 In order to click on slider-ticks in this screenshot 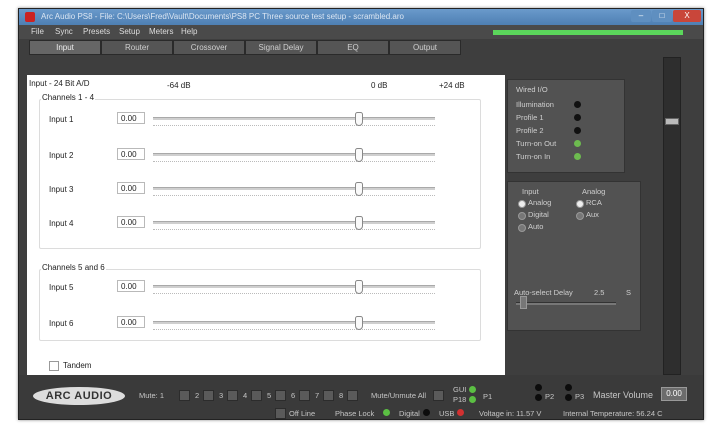, I will do `click(294, 291)`.